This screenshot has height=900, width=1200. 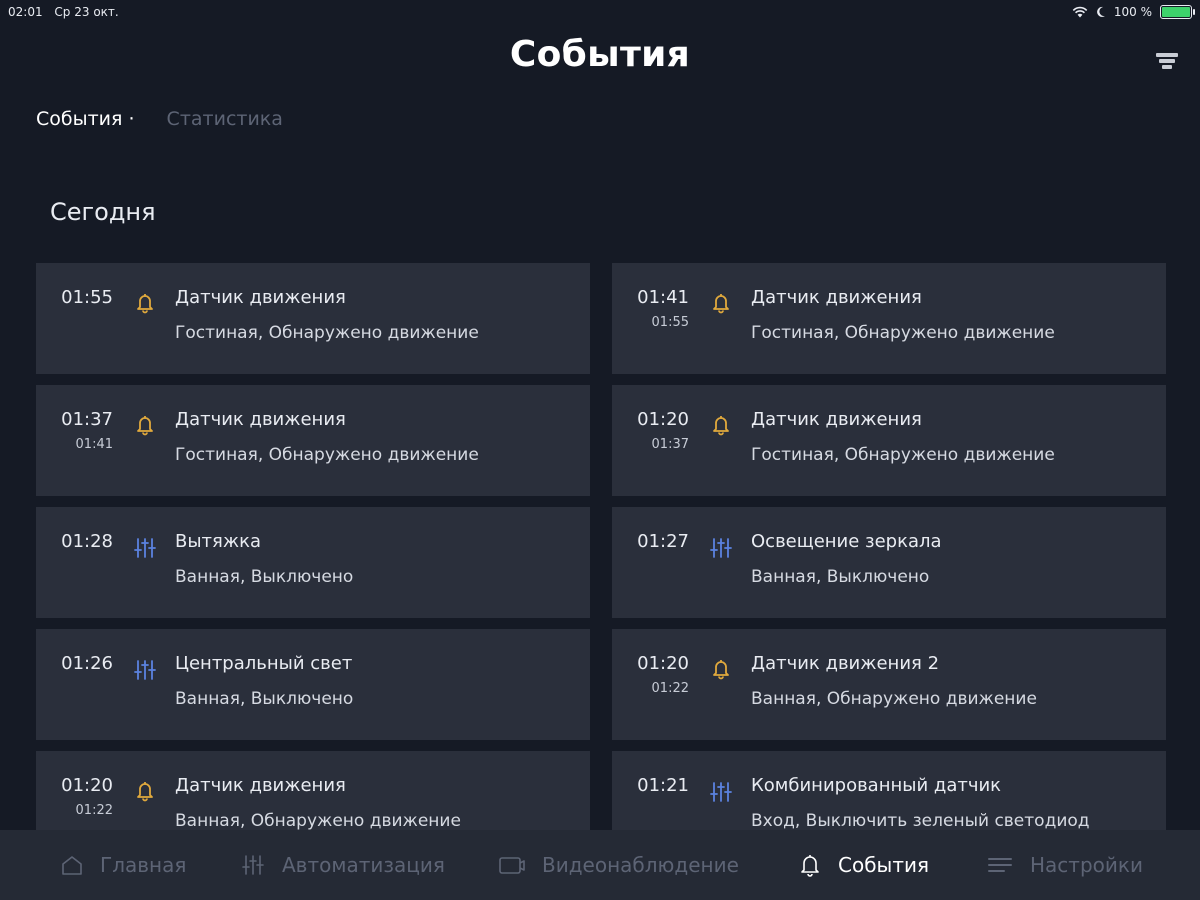 I want to click on tab-events: События ·, so click(x=85, y=119).